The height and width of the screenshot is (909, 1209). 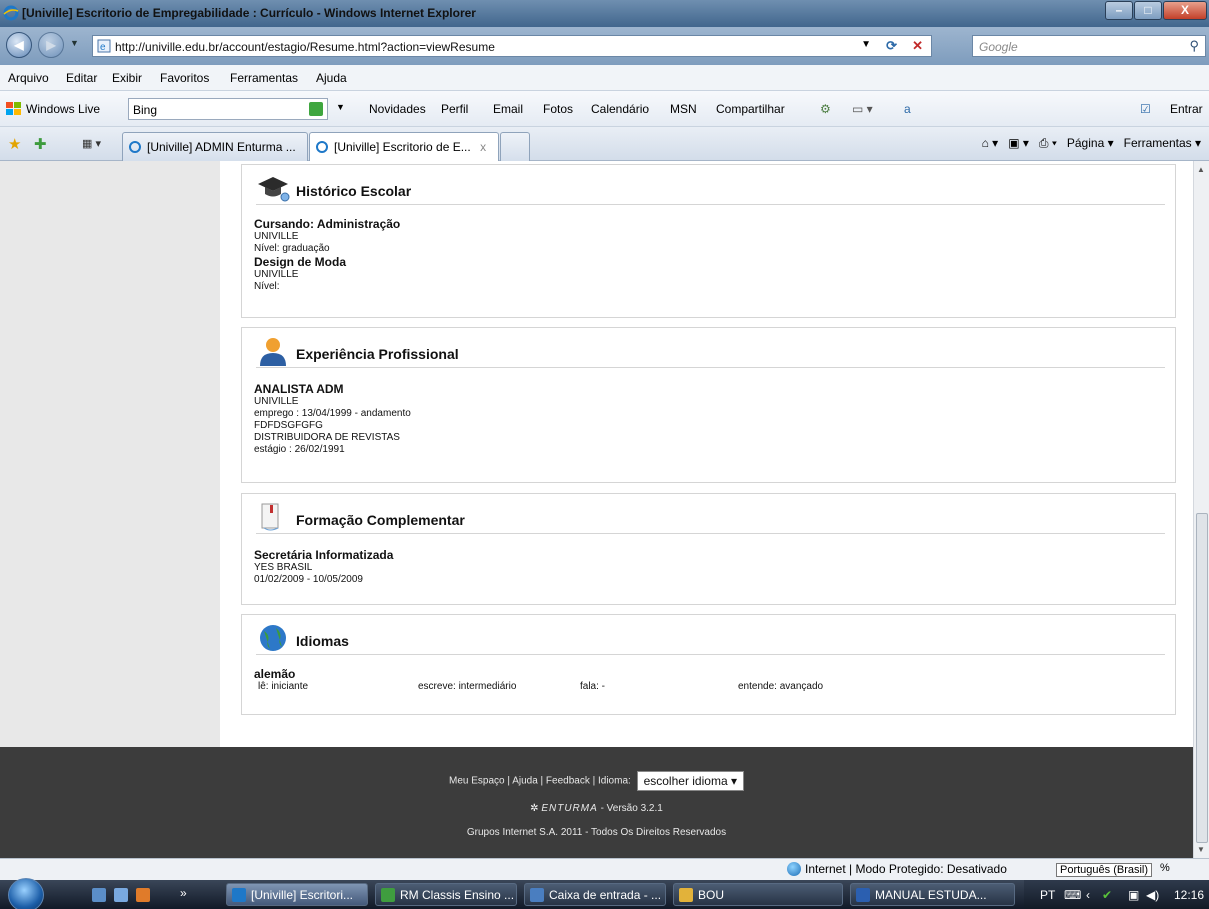 What do you see at coordinates (1148, 10) in the screenshot?
I see `maximize-button: □` at bounding box center [1148, 10].